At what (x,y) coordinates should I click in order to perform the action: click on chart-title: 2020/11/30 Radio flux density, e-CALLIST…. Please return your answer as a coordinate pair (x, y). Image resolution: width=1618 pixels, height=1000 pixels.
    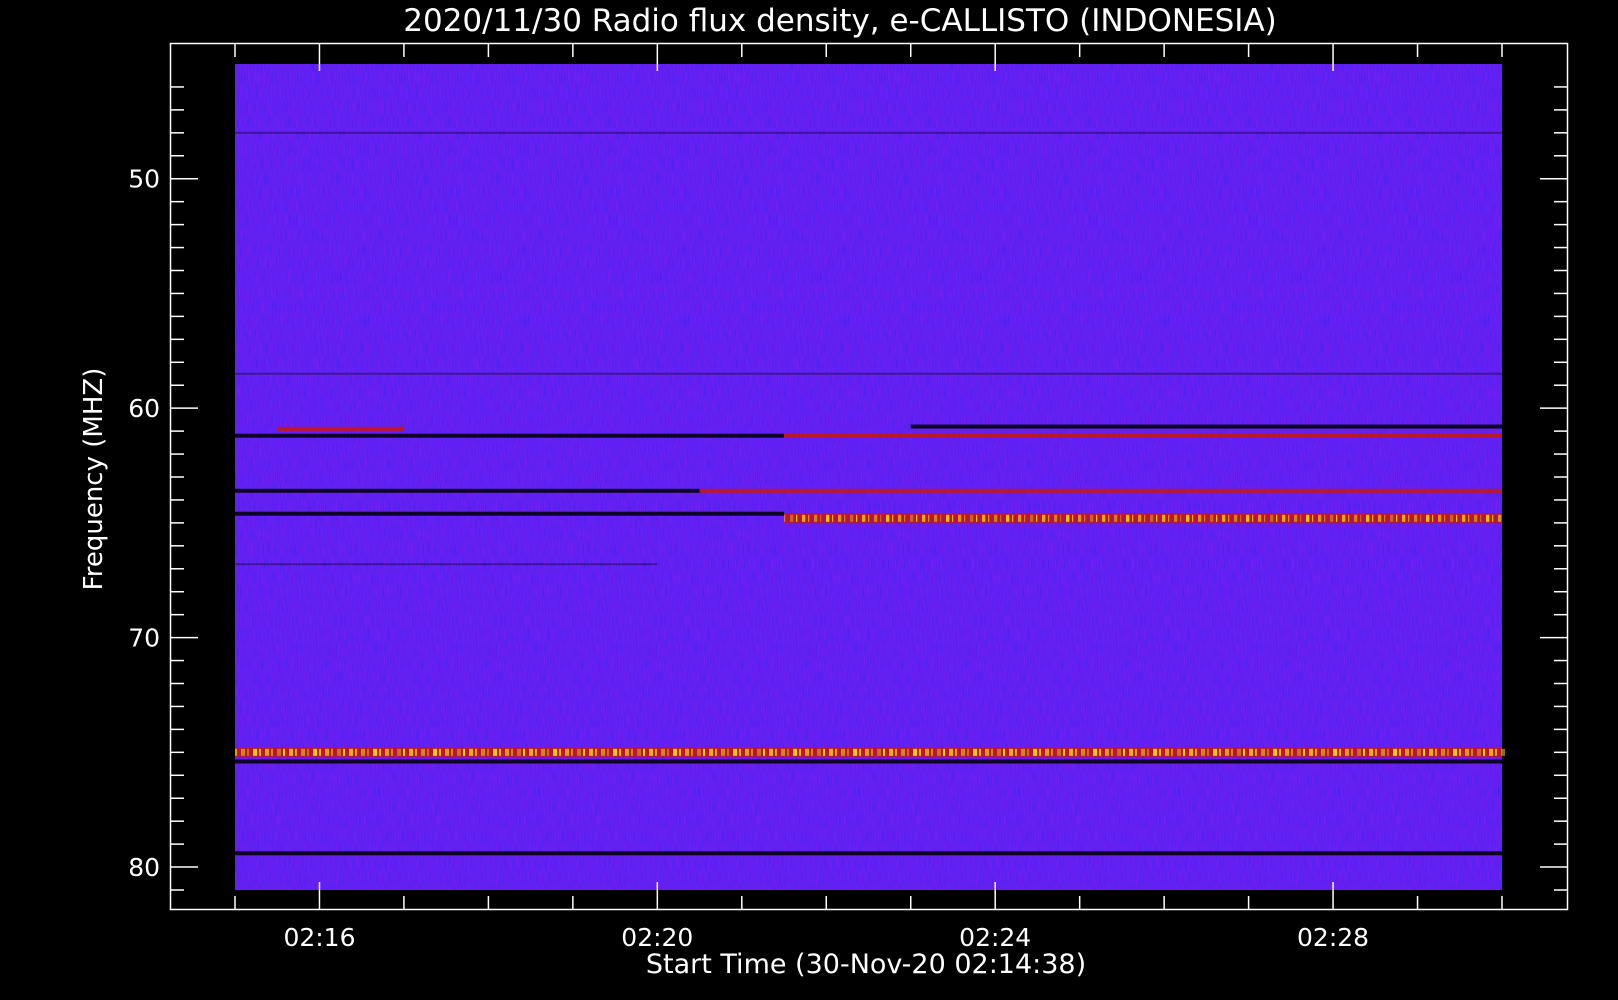
    Looking at the image, I should click on (840, 21).